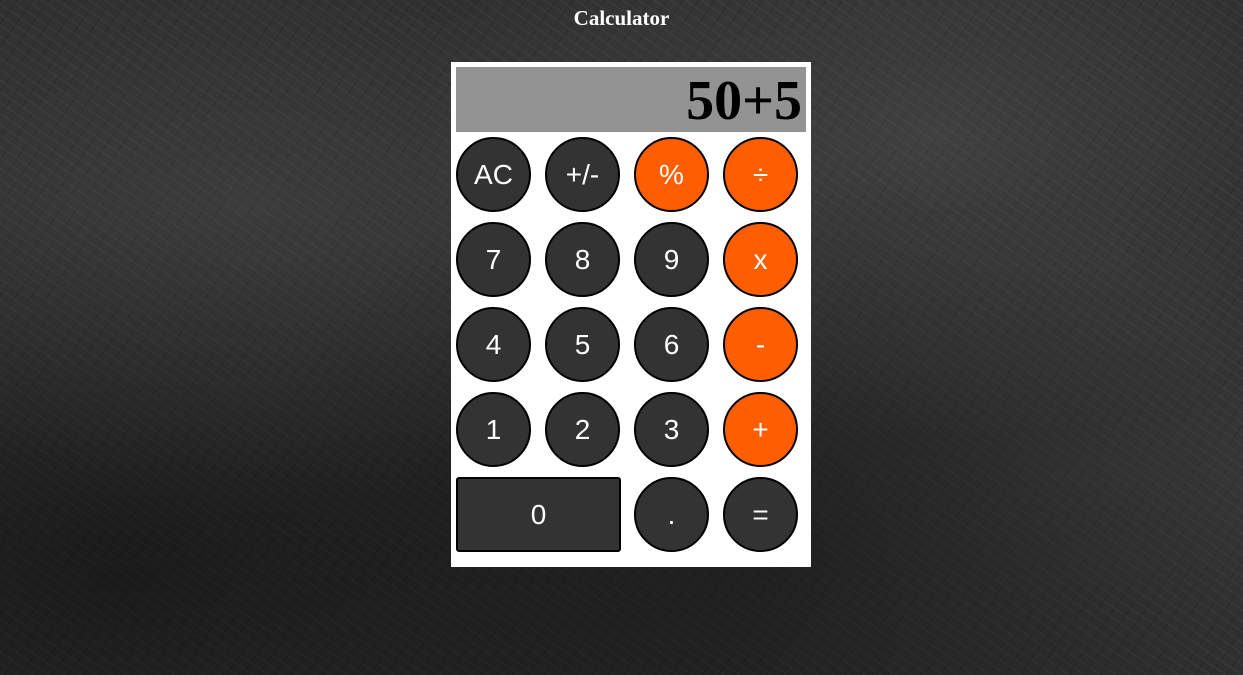 The image size is (1243, 675). I want to click on digit-6-button: 6, so click(671, 344).